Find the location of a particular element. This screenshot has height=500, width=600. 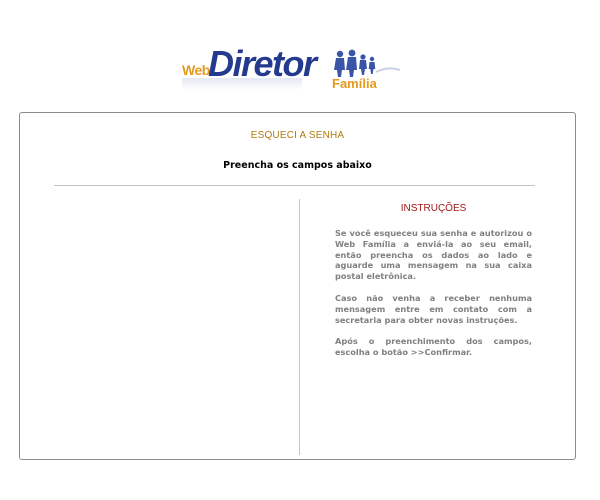

logo-diretor-text: Diretor is located at coordinates (262, 63).